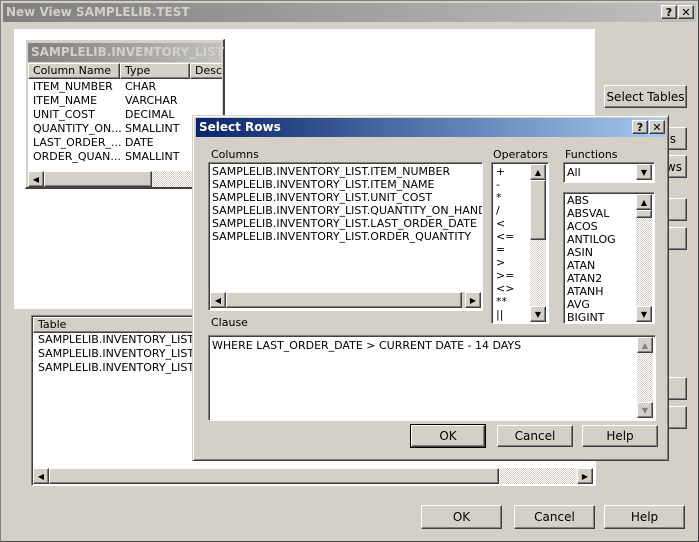 This screenshot has width=699, height=542. I want to click on table-list-h-scrollbar: ◀ ▶, so click(313, 476).